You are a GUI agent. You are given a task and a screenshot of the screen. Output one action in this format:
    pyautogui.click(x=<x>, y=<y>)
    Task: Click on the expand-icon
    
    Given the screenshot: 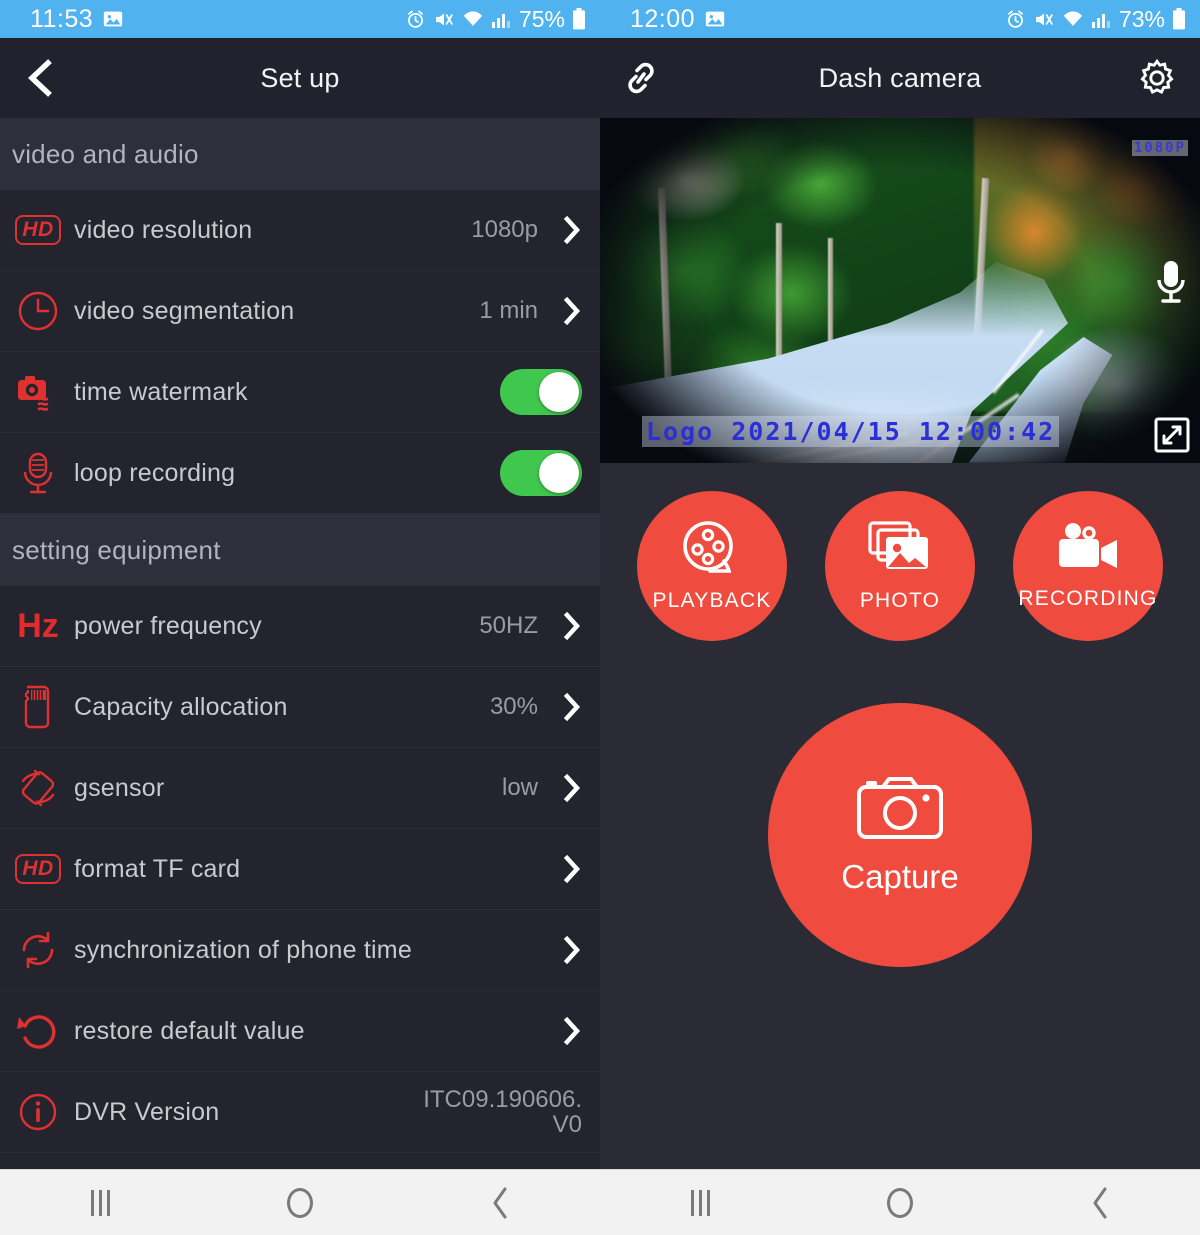 What is the action you would take?
    pyautogui.click(x=1172, y=435)
    